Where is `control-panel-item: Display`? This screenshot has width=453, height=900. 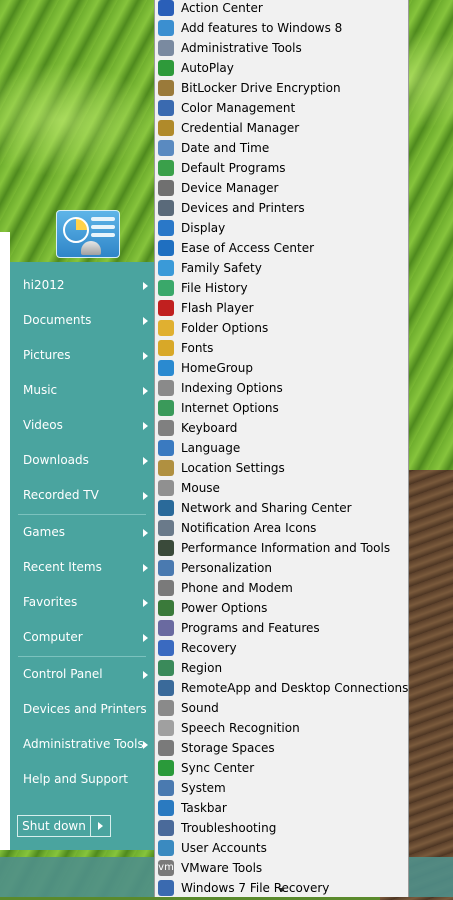
control-panel-item: Display is located at coordinates (281, 228).